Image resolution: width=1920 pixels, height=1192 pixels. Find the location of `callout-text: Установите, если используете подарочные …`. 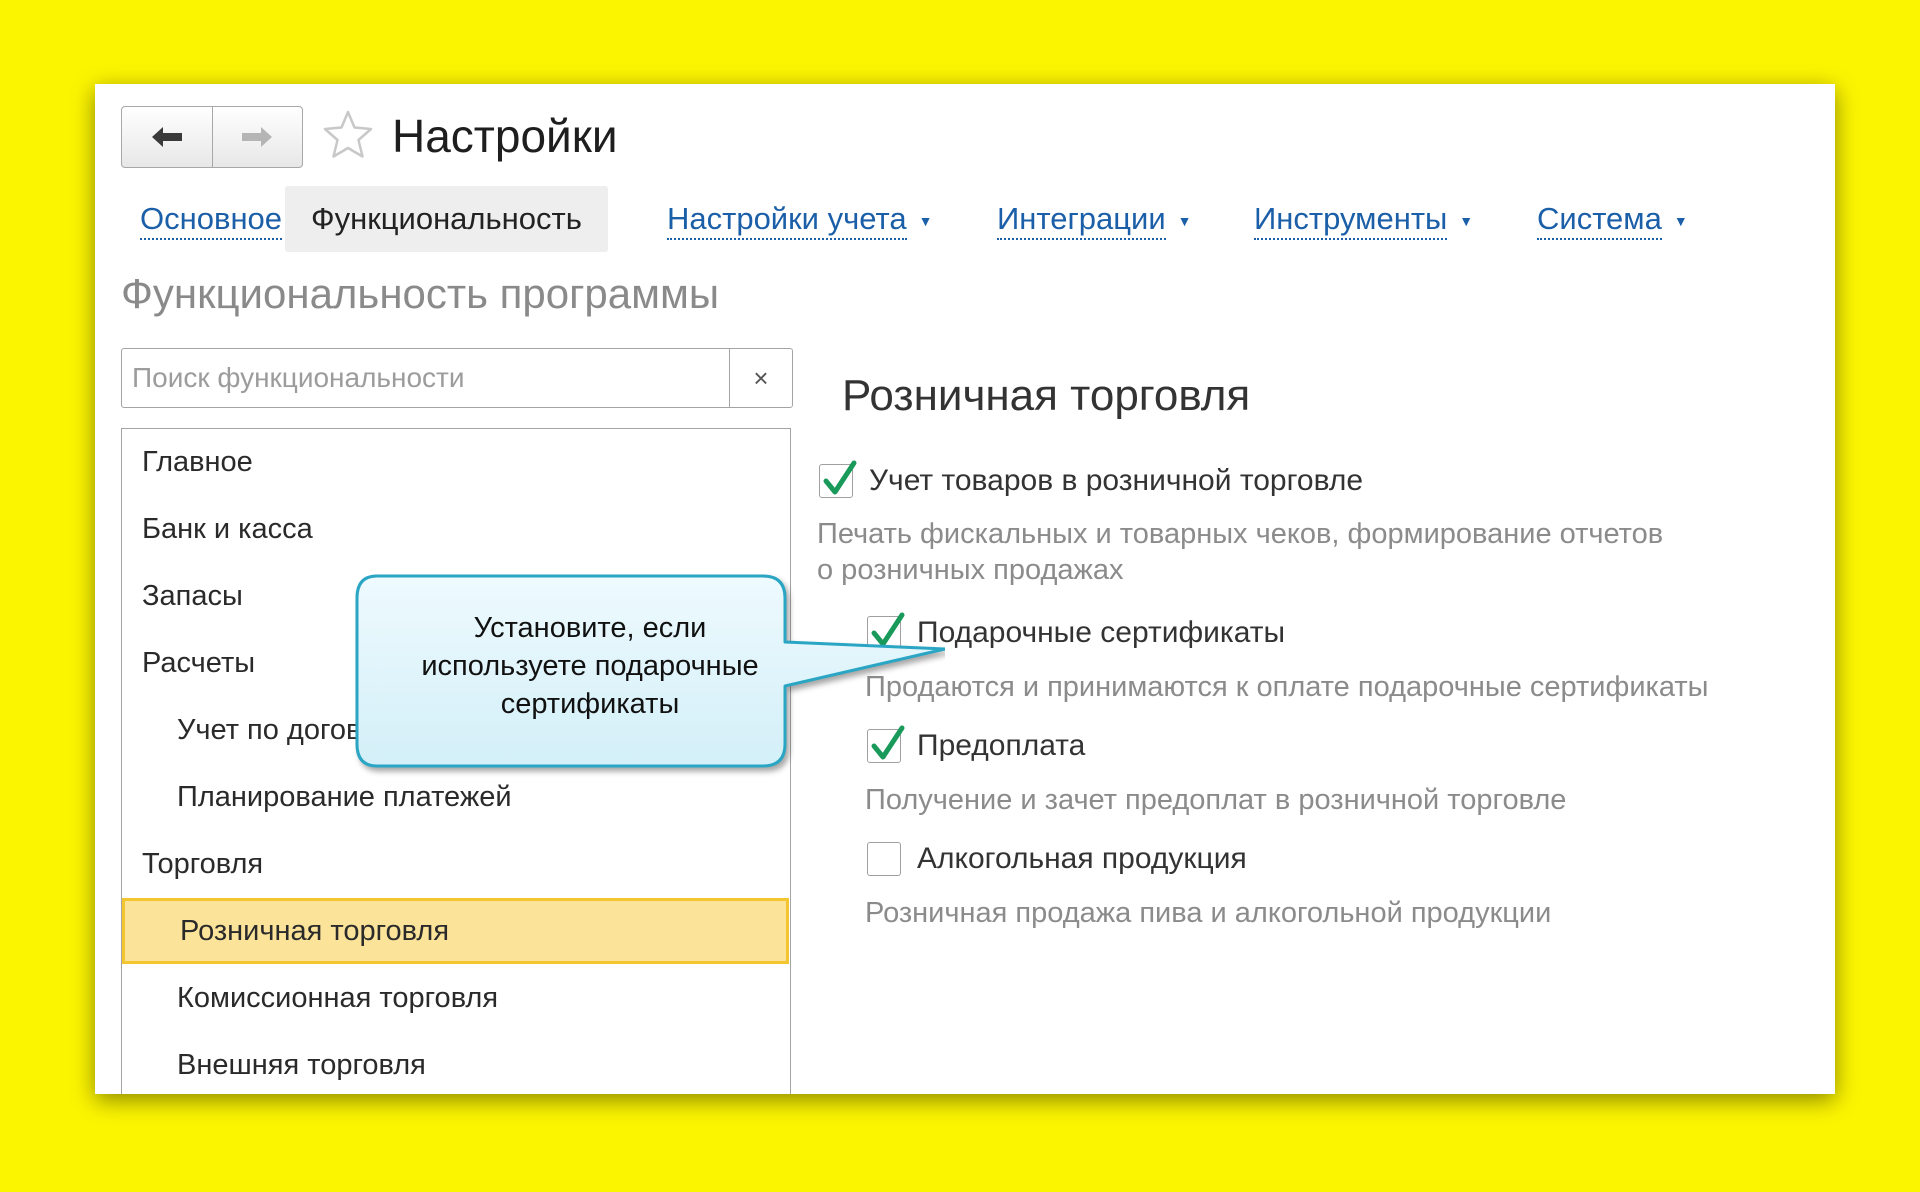

callout-text: Установите, если используете подарочные … is located at coordinates (590, 666).